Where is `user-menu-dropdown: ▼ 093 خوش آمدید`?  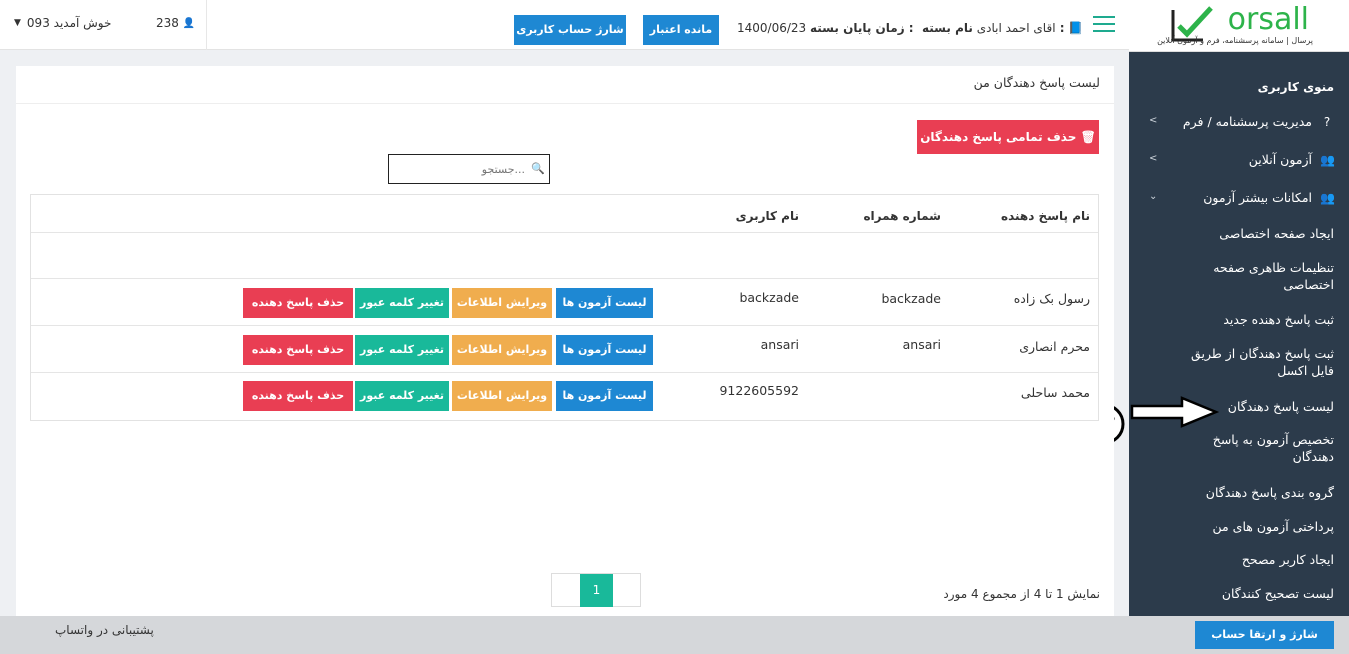
user-menu-dropdown: ▼ 093 خوش آمدید is located at coordinates (62, 23).